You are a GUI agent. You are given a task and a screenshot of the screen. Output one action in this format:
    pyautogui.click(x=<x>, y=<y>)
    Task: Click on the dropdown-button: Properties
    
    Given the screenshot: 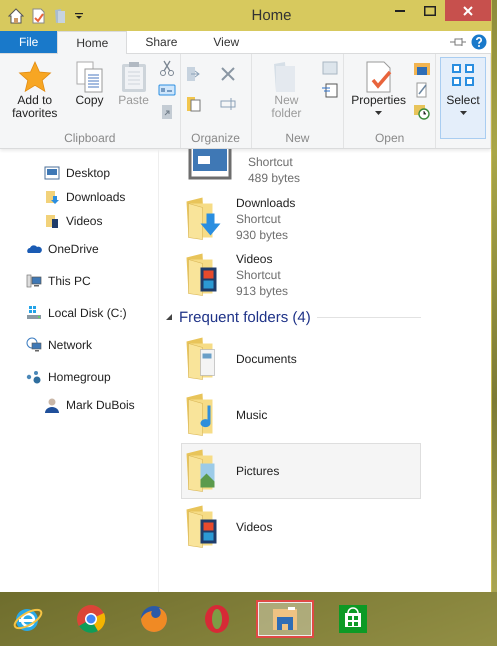 What is the action you would take?
    pyautogui.click(x=378, y=91)
    